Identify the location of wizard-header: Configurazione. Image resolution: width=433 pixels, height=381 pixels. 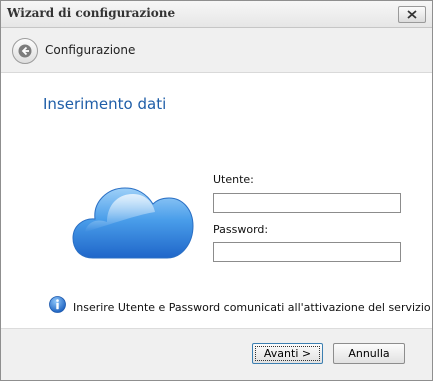
(216, 50).